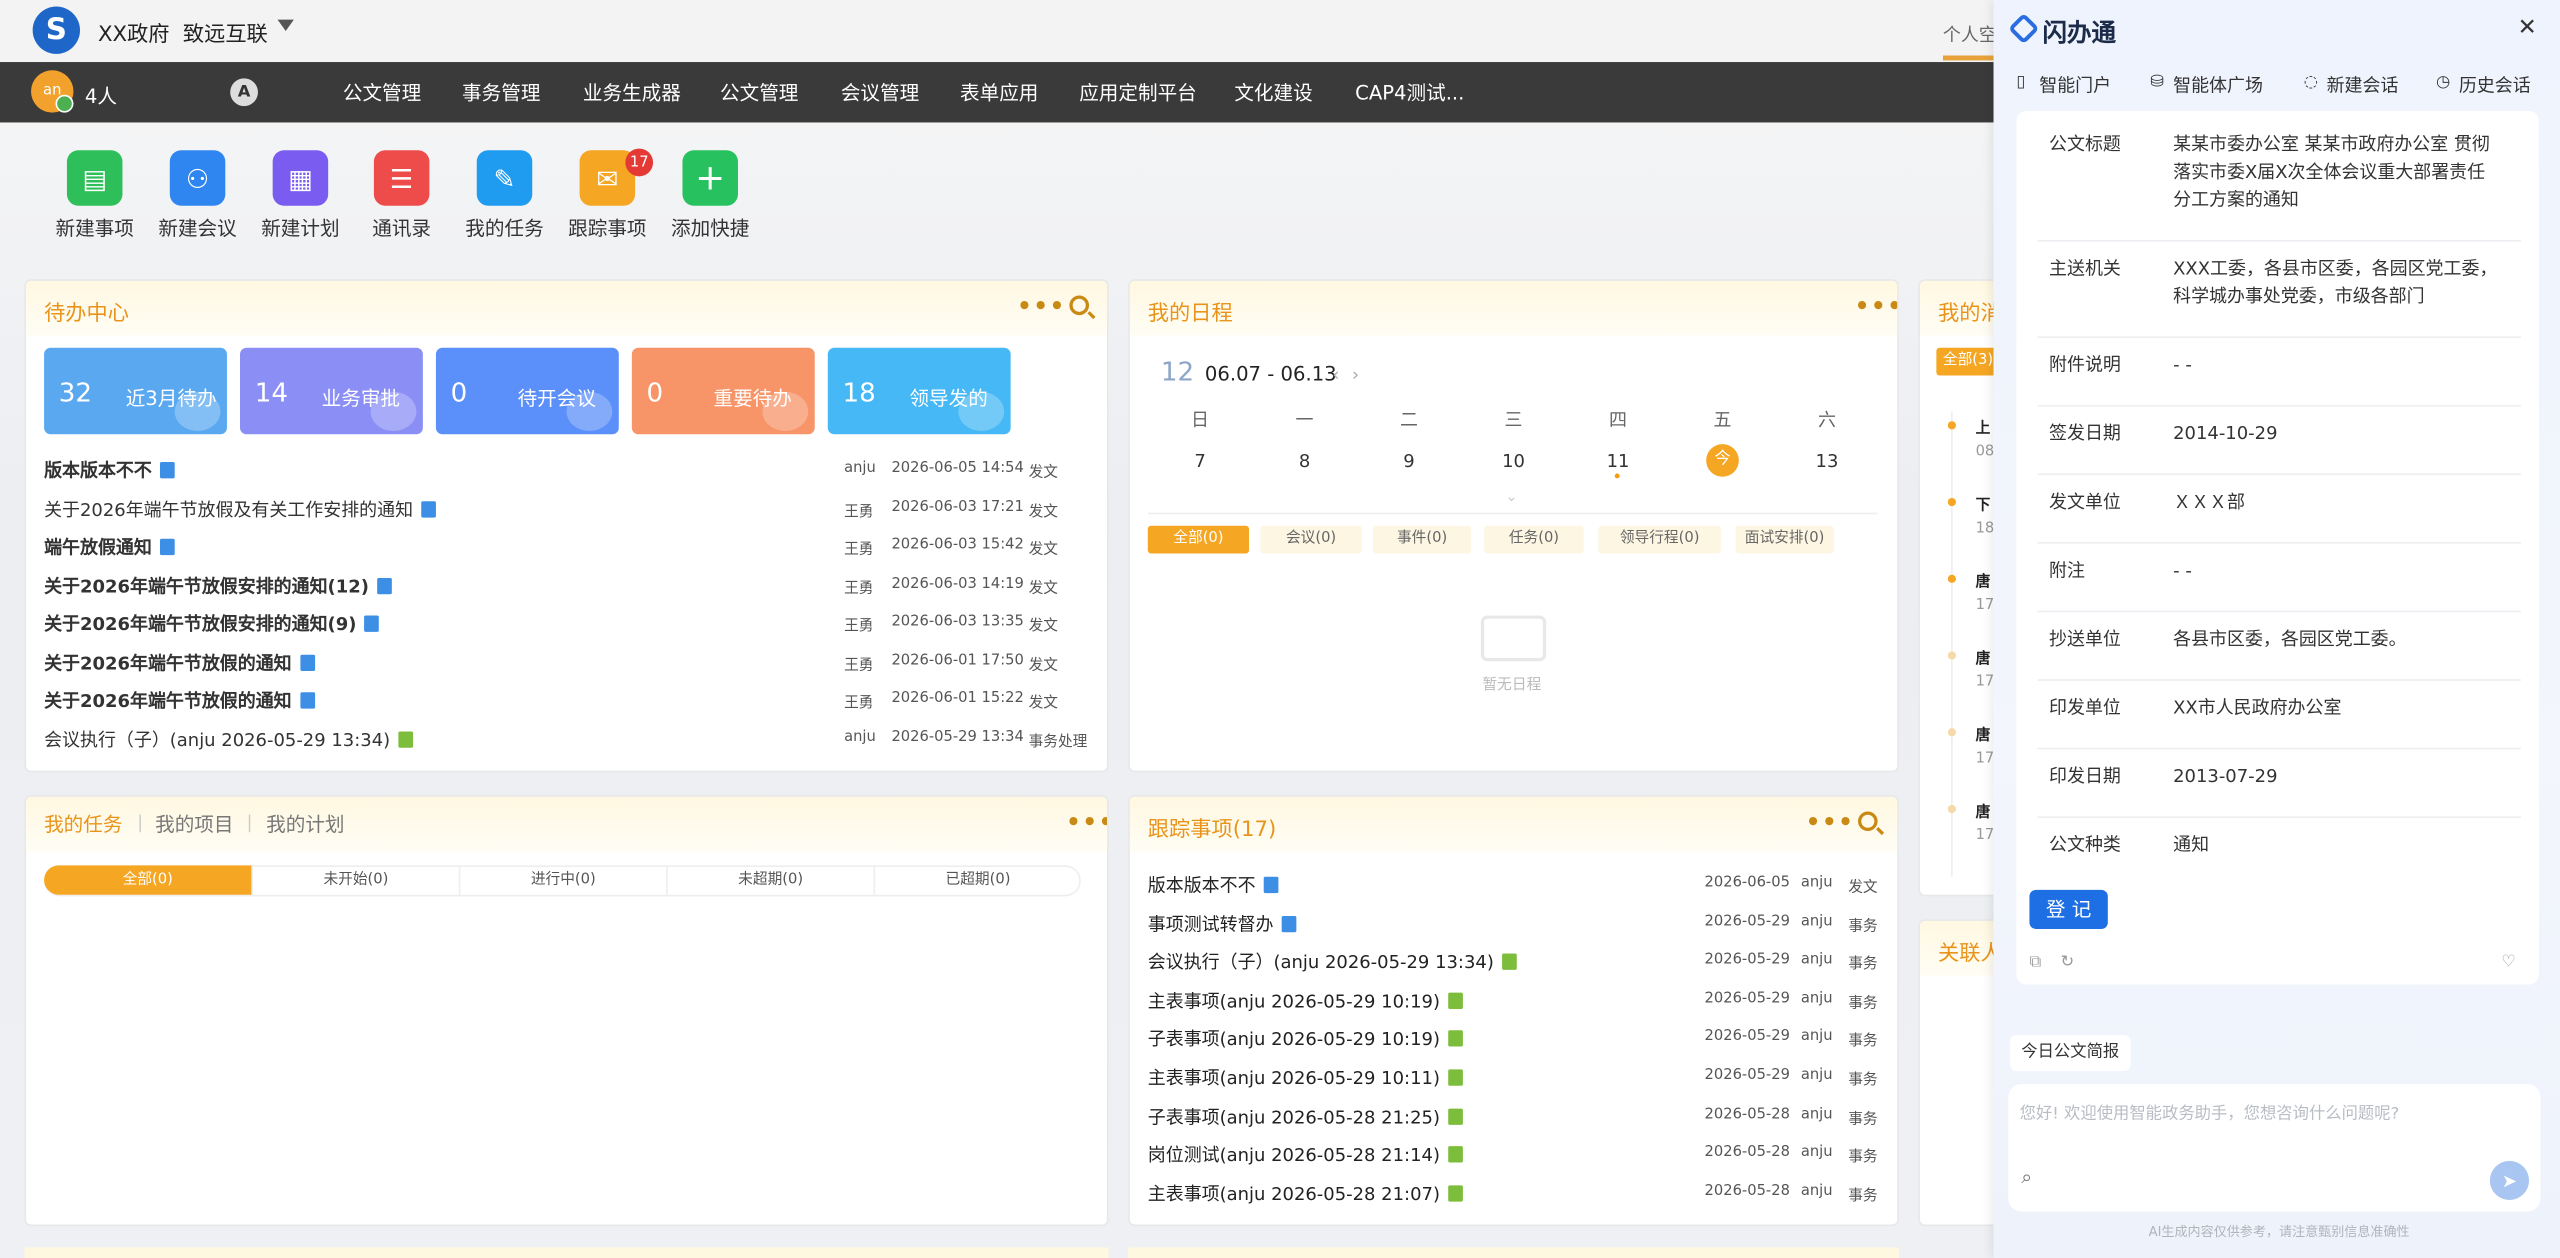  What do you see at coordinates (2075, 85) in the screenshot?
I see `toolbar-portal: 智能门户` at bounding box center [2075, 85].